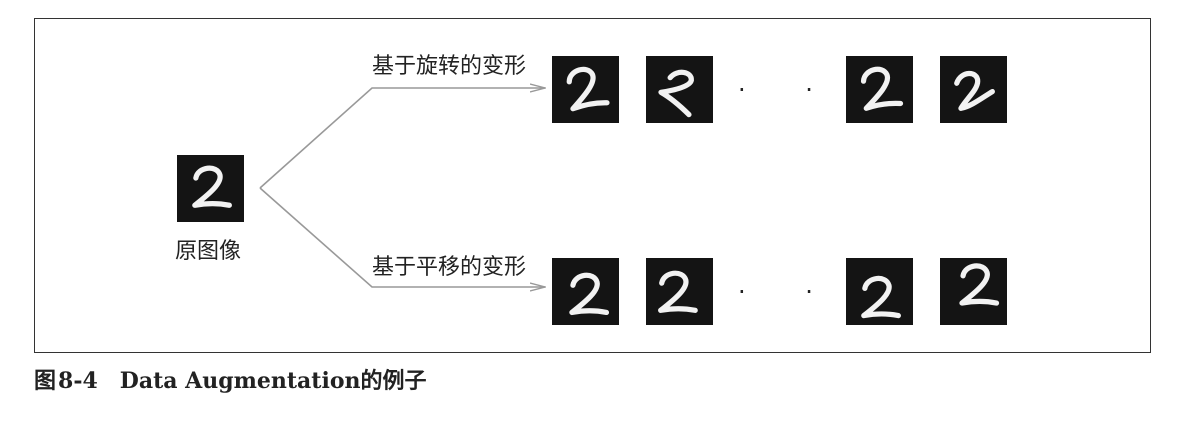 This screenshot has height=426, width=1188. What do you see at coordinates (210, 188) in the screenshot?
I see `original-digit-image` at bounding box center [210, 188].